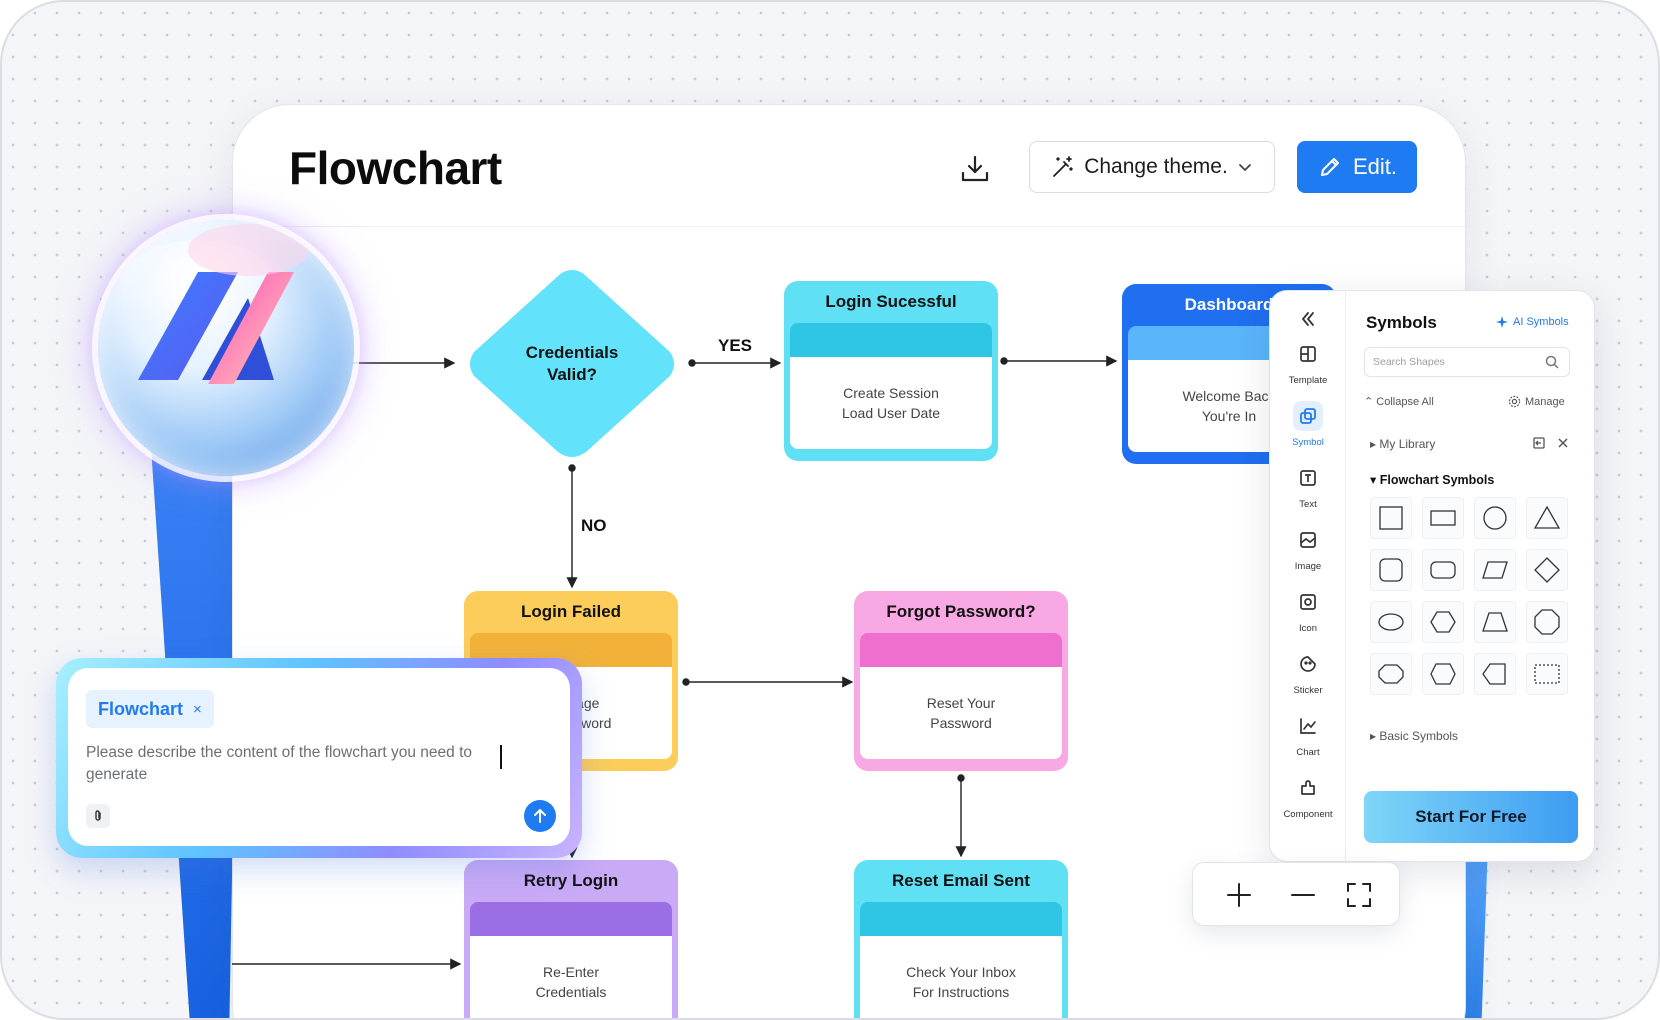 This screenshot has width=1660, height=1020. Describe the element at coordinates (1156, 166) in the screenshot. I see `change-theme-label: Change theme.` at that location.